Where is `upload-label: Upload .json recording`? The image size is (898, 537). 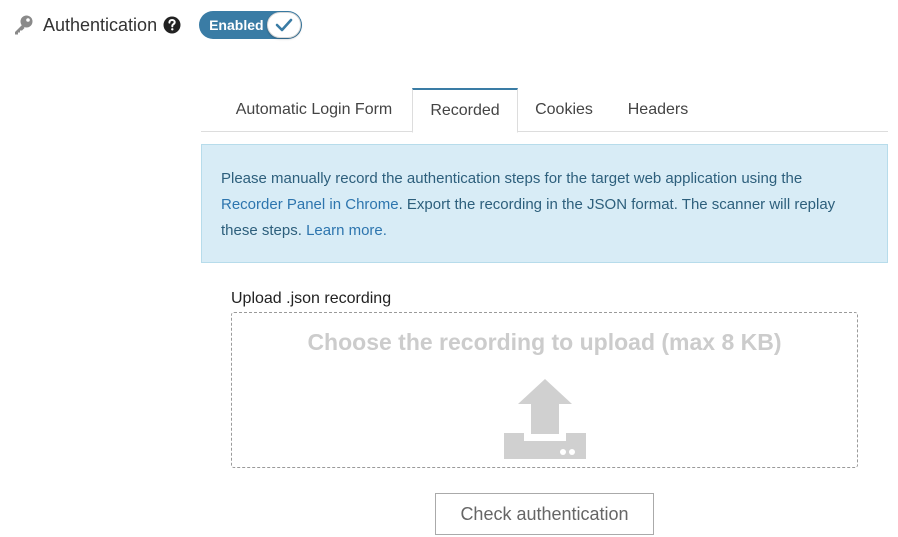
upload-label: Upload .json recording is located at coordinates (311, 298).